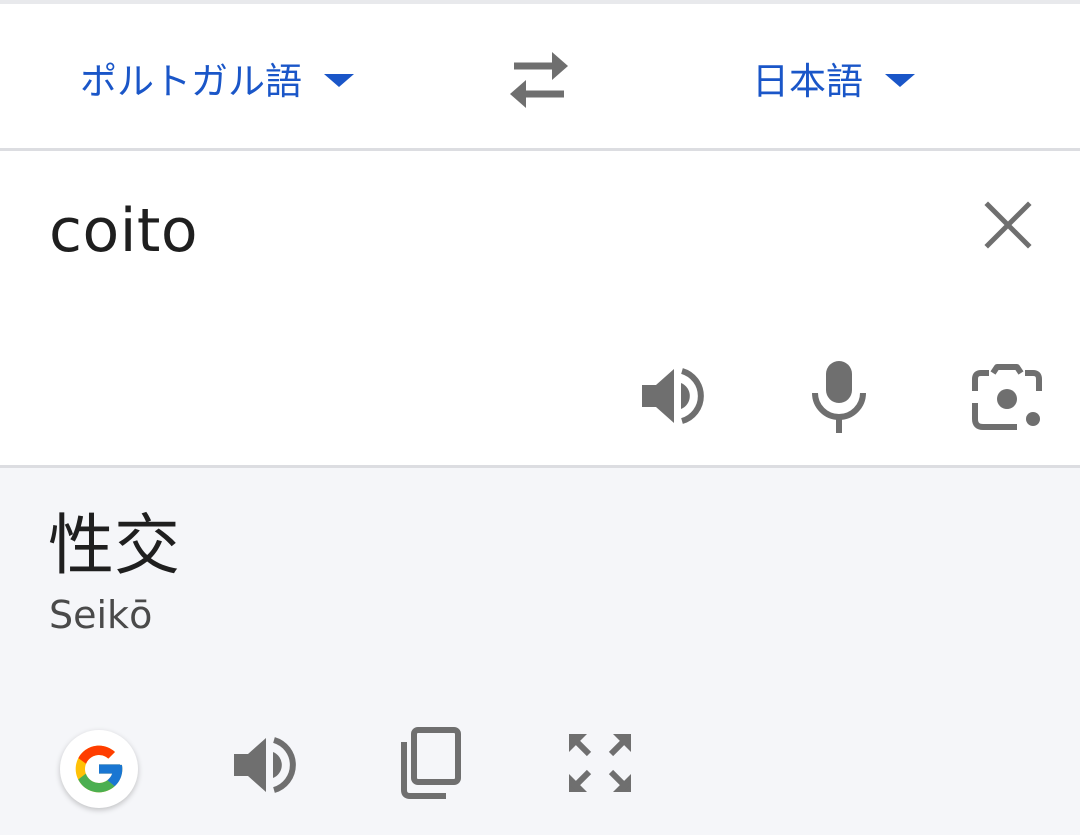  What do you see at coordinates (839, 397) in the screenshot?
I see `microphone-icon` at bounding box center [839, 397].